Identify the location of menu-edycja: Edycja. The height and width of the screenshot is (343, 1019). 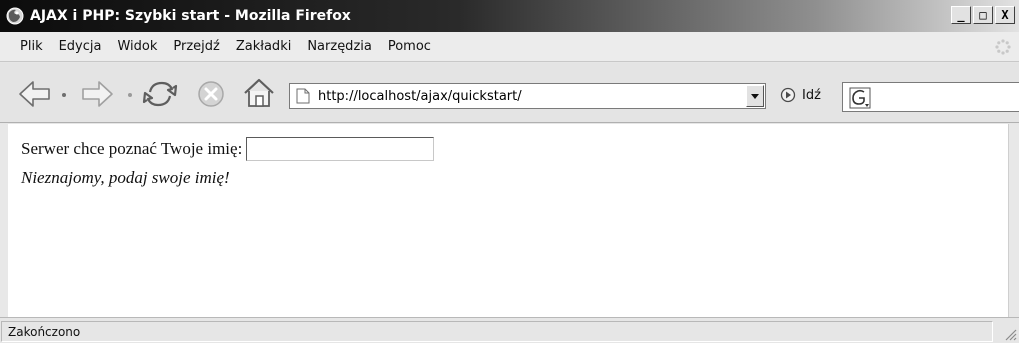
(80, 46).